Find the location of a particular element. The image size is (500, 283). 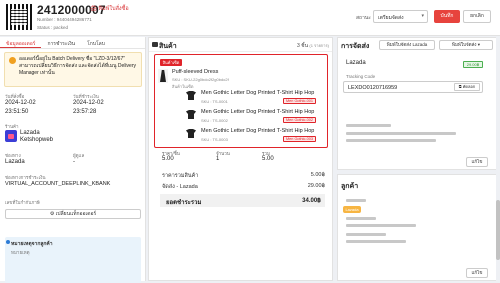

carrier-name: Lazada is located at coordinates (356, 63).